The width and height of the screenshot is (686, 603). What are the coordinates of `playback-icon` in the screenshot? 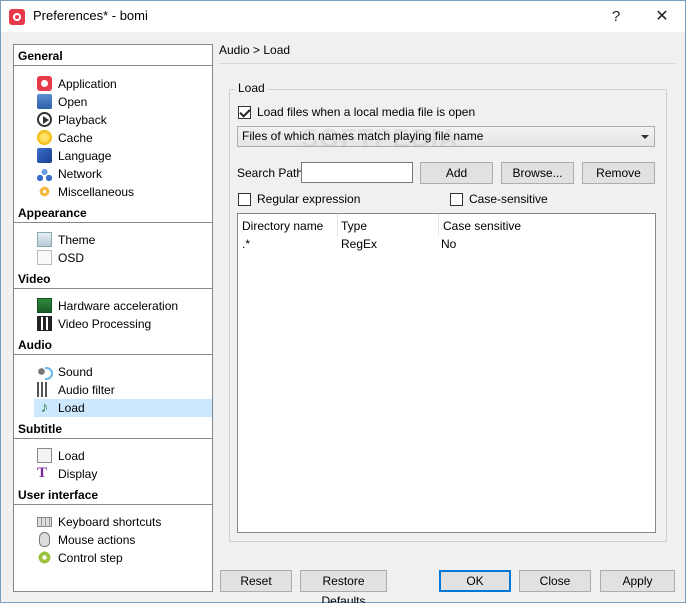 It's located at (44, 119).